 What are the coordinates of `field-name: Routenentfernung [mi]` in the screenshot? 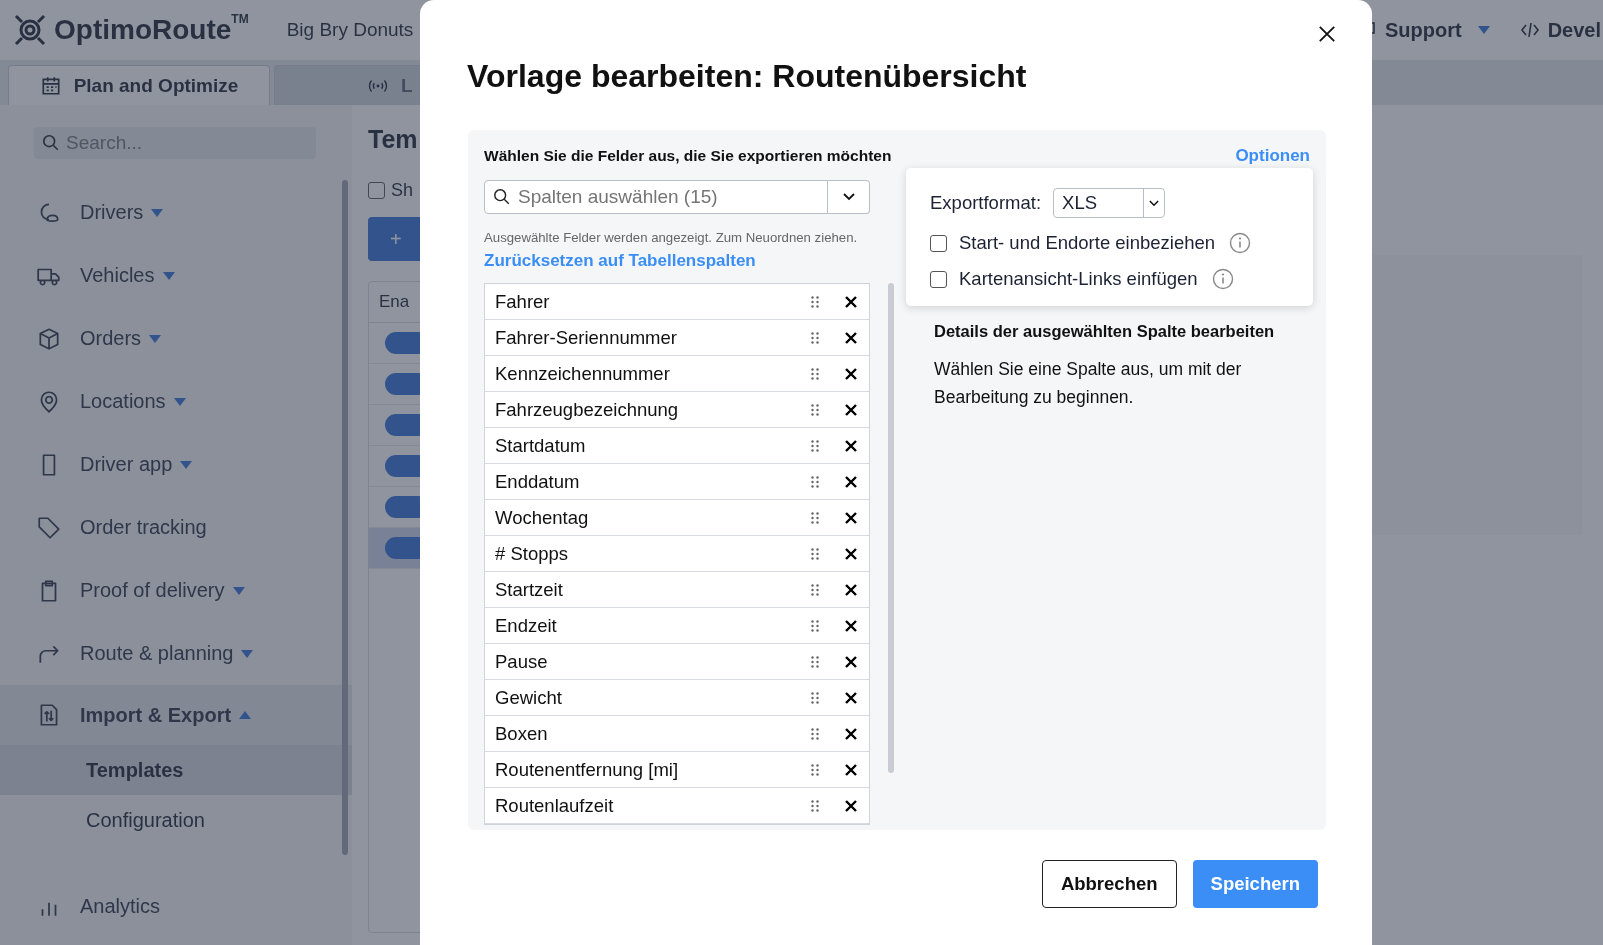 It's located at (587, 769).